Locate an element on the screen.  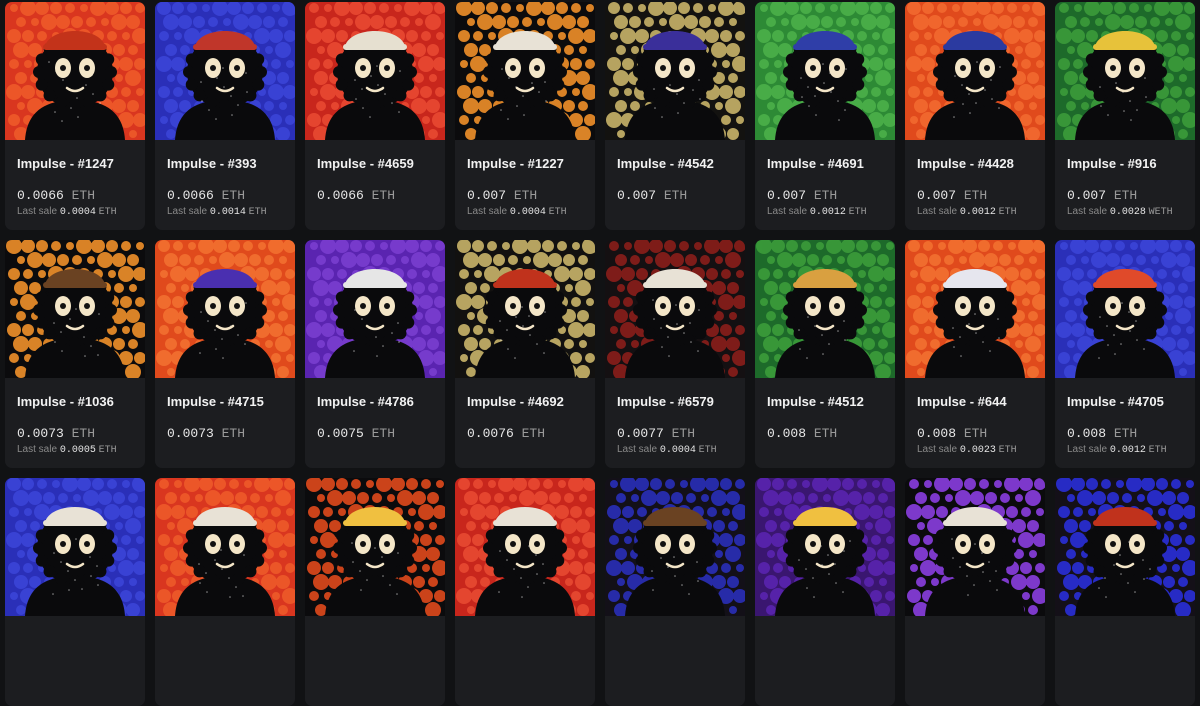
nft-name: Impulse - #1036 is located at coordinates (65, 401).